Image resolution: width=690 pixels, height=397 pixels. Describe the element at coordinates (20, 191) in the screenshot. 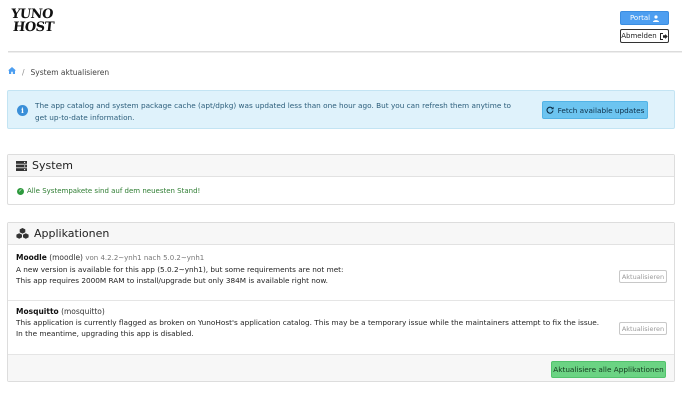

I see `check-circle-icon: ✓` at that location.